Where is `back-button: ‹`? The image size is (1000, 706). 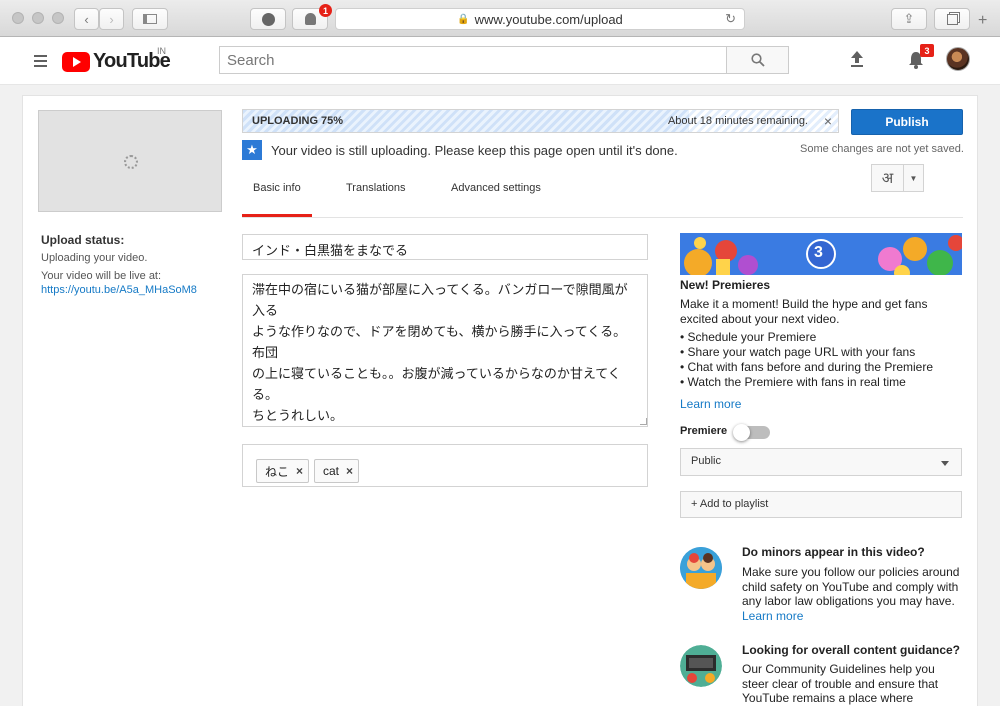
back-button: ‹ is located at coordinates (86, 19).